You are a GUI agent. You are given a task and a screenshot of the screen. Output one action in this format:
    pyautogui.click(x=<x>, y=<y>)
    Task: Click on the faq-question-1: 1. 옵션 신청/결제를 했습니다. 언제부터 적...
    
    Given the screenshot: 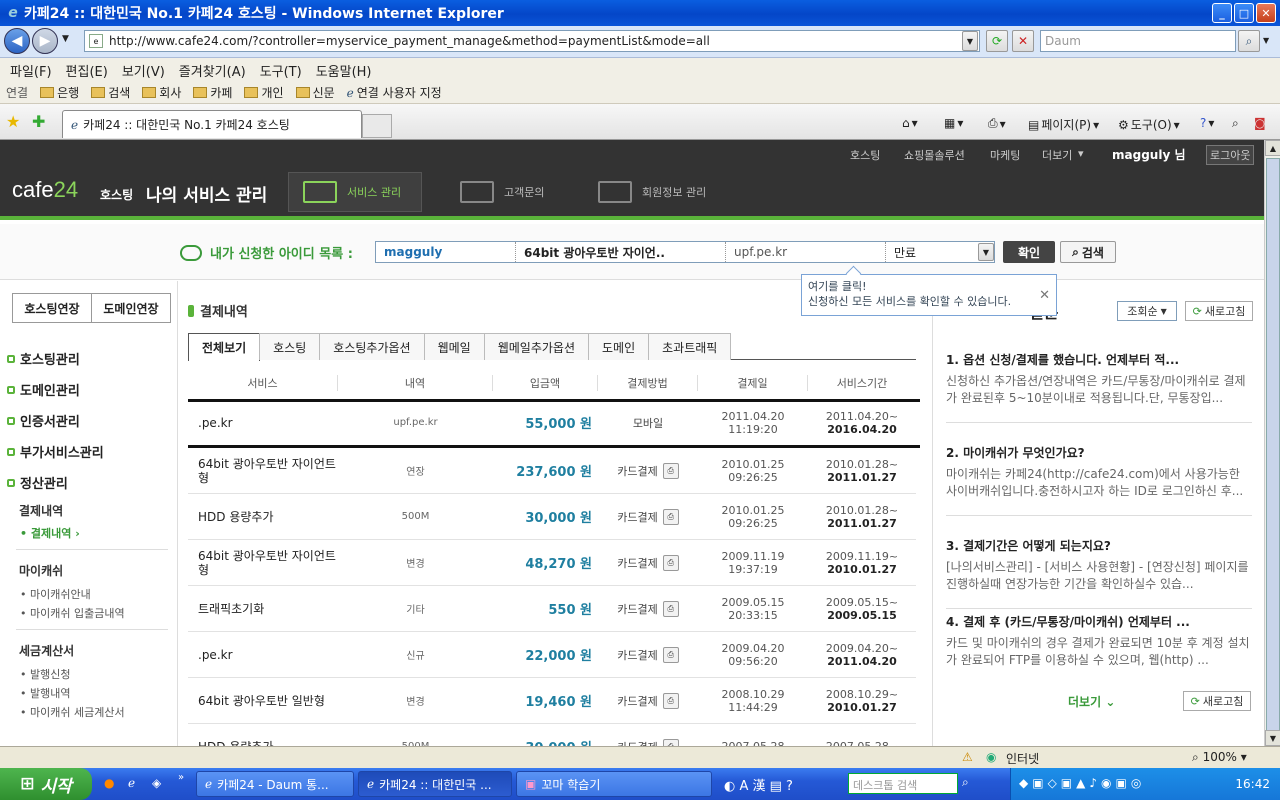 What is the action you would take?
    pyautogui.click(x=1062, y=359)
    